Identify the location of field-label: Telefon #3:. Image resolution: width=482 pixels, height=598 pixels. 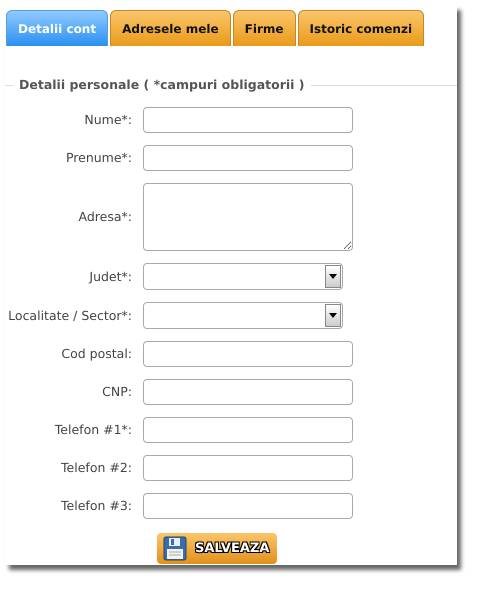
(96, 506).